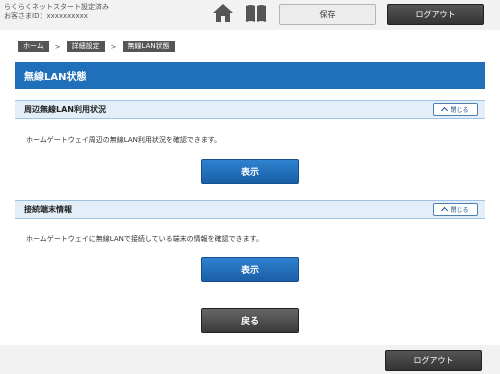 This screenshot has height=374, width=500. I want to click on section-title: 周辺無線LAN利用状況, so click(65, 109).